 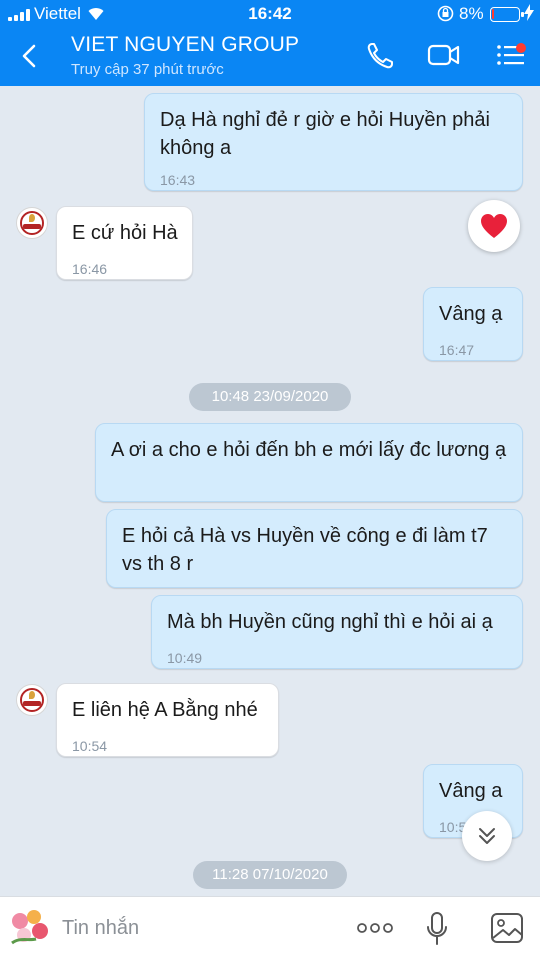 I want to click on message-time: 10:54, so click(x=90, y=746).